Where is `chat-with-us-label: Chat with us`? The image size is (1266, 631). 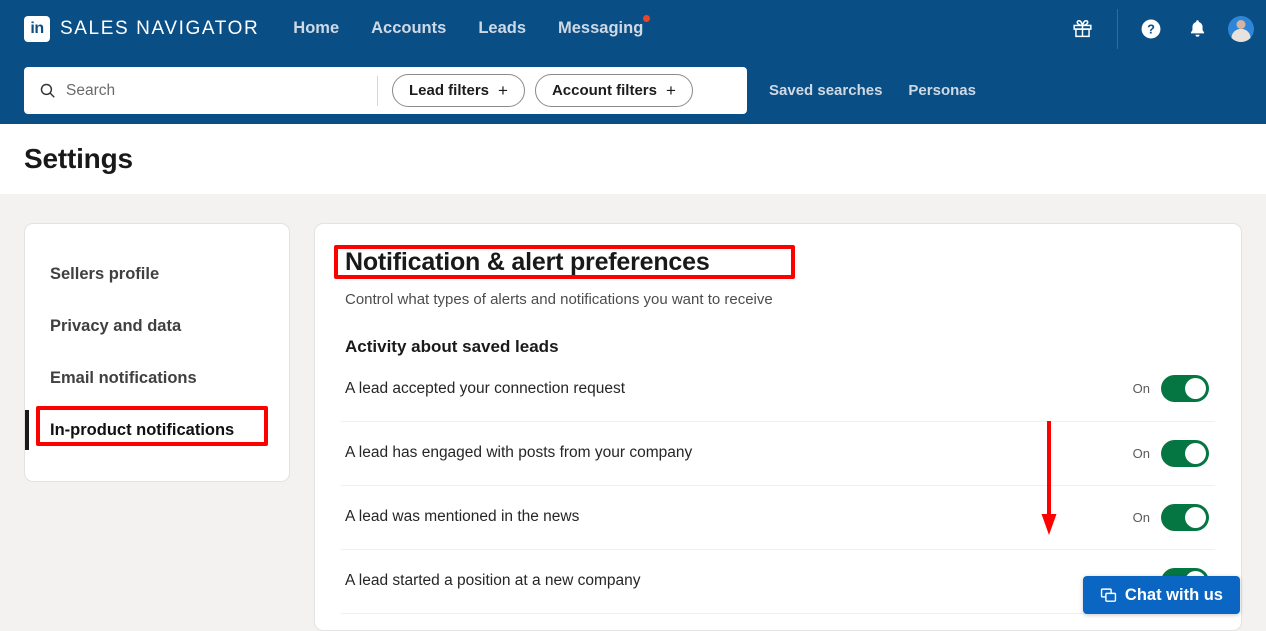
chat-with-us-label: Chat with us is located at coordinates (1173, 594).